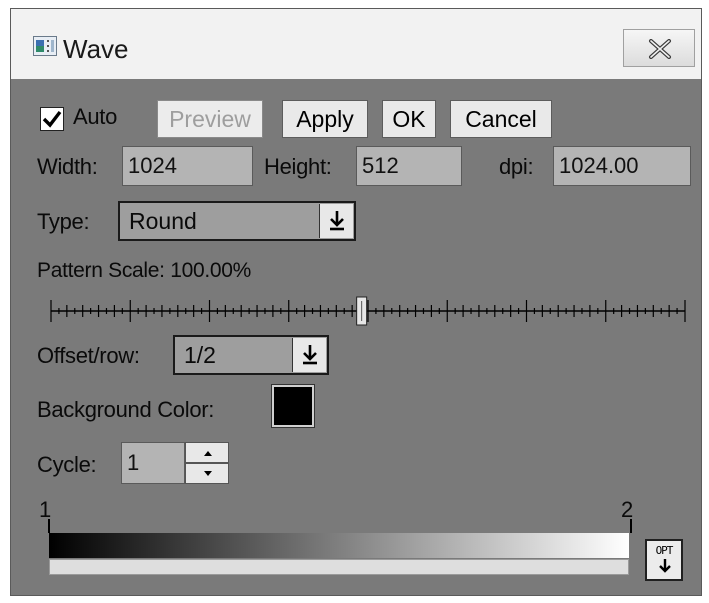 This screenshot has height=603, width=709. What do you see at coordinates (187, 166) in the screenshot?
I see `width-field: 1024` at bounding box center [187, 166].